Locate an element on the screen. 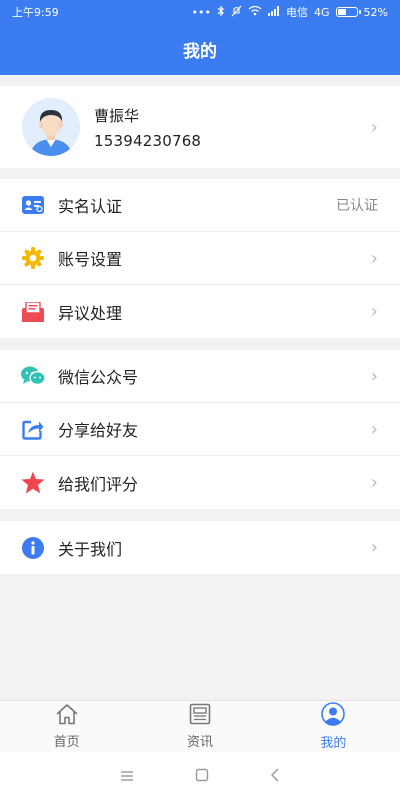 This screenshot has height=800, width=400. tab-label: 我的 is located at coordinates (333, 743).